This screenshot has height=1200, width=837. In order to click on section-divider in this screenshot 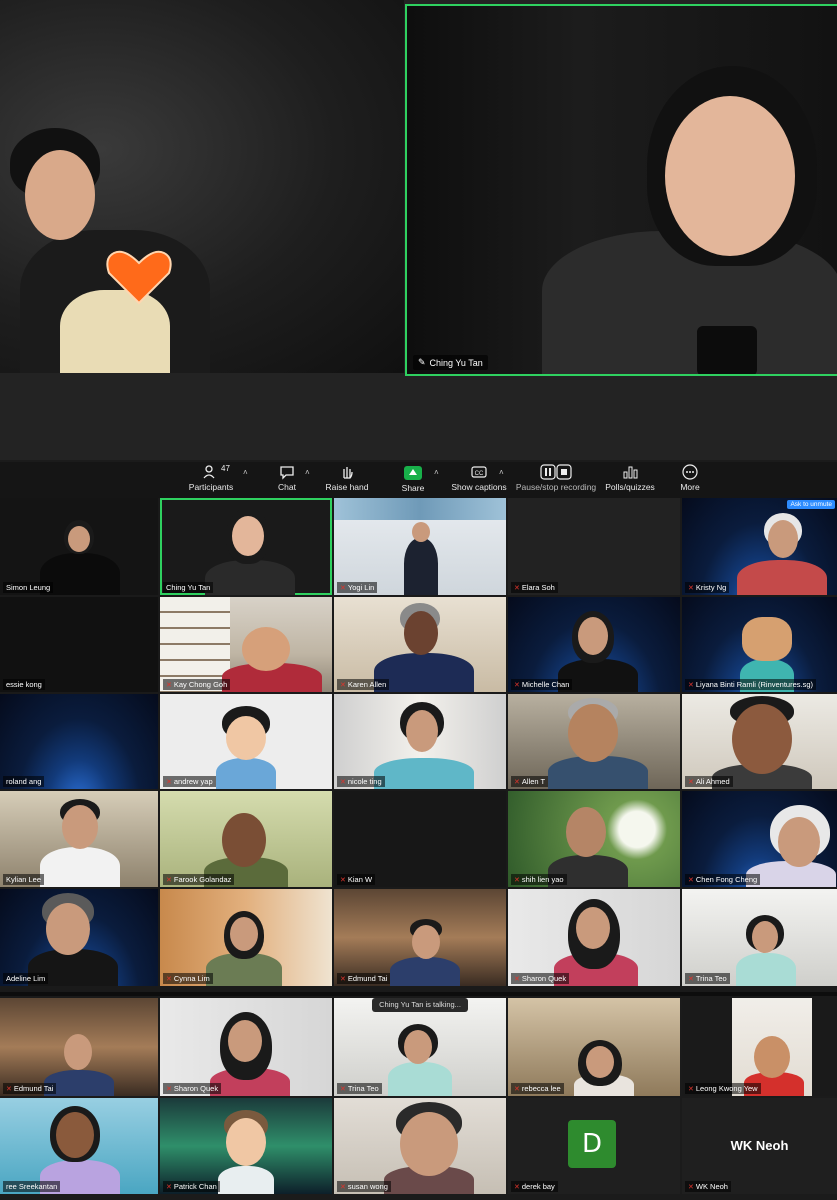, I will do `click(418, 994)`.